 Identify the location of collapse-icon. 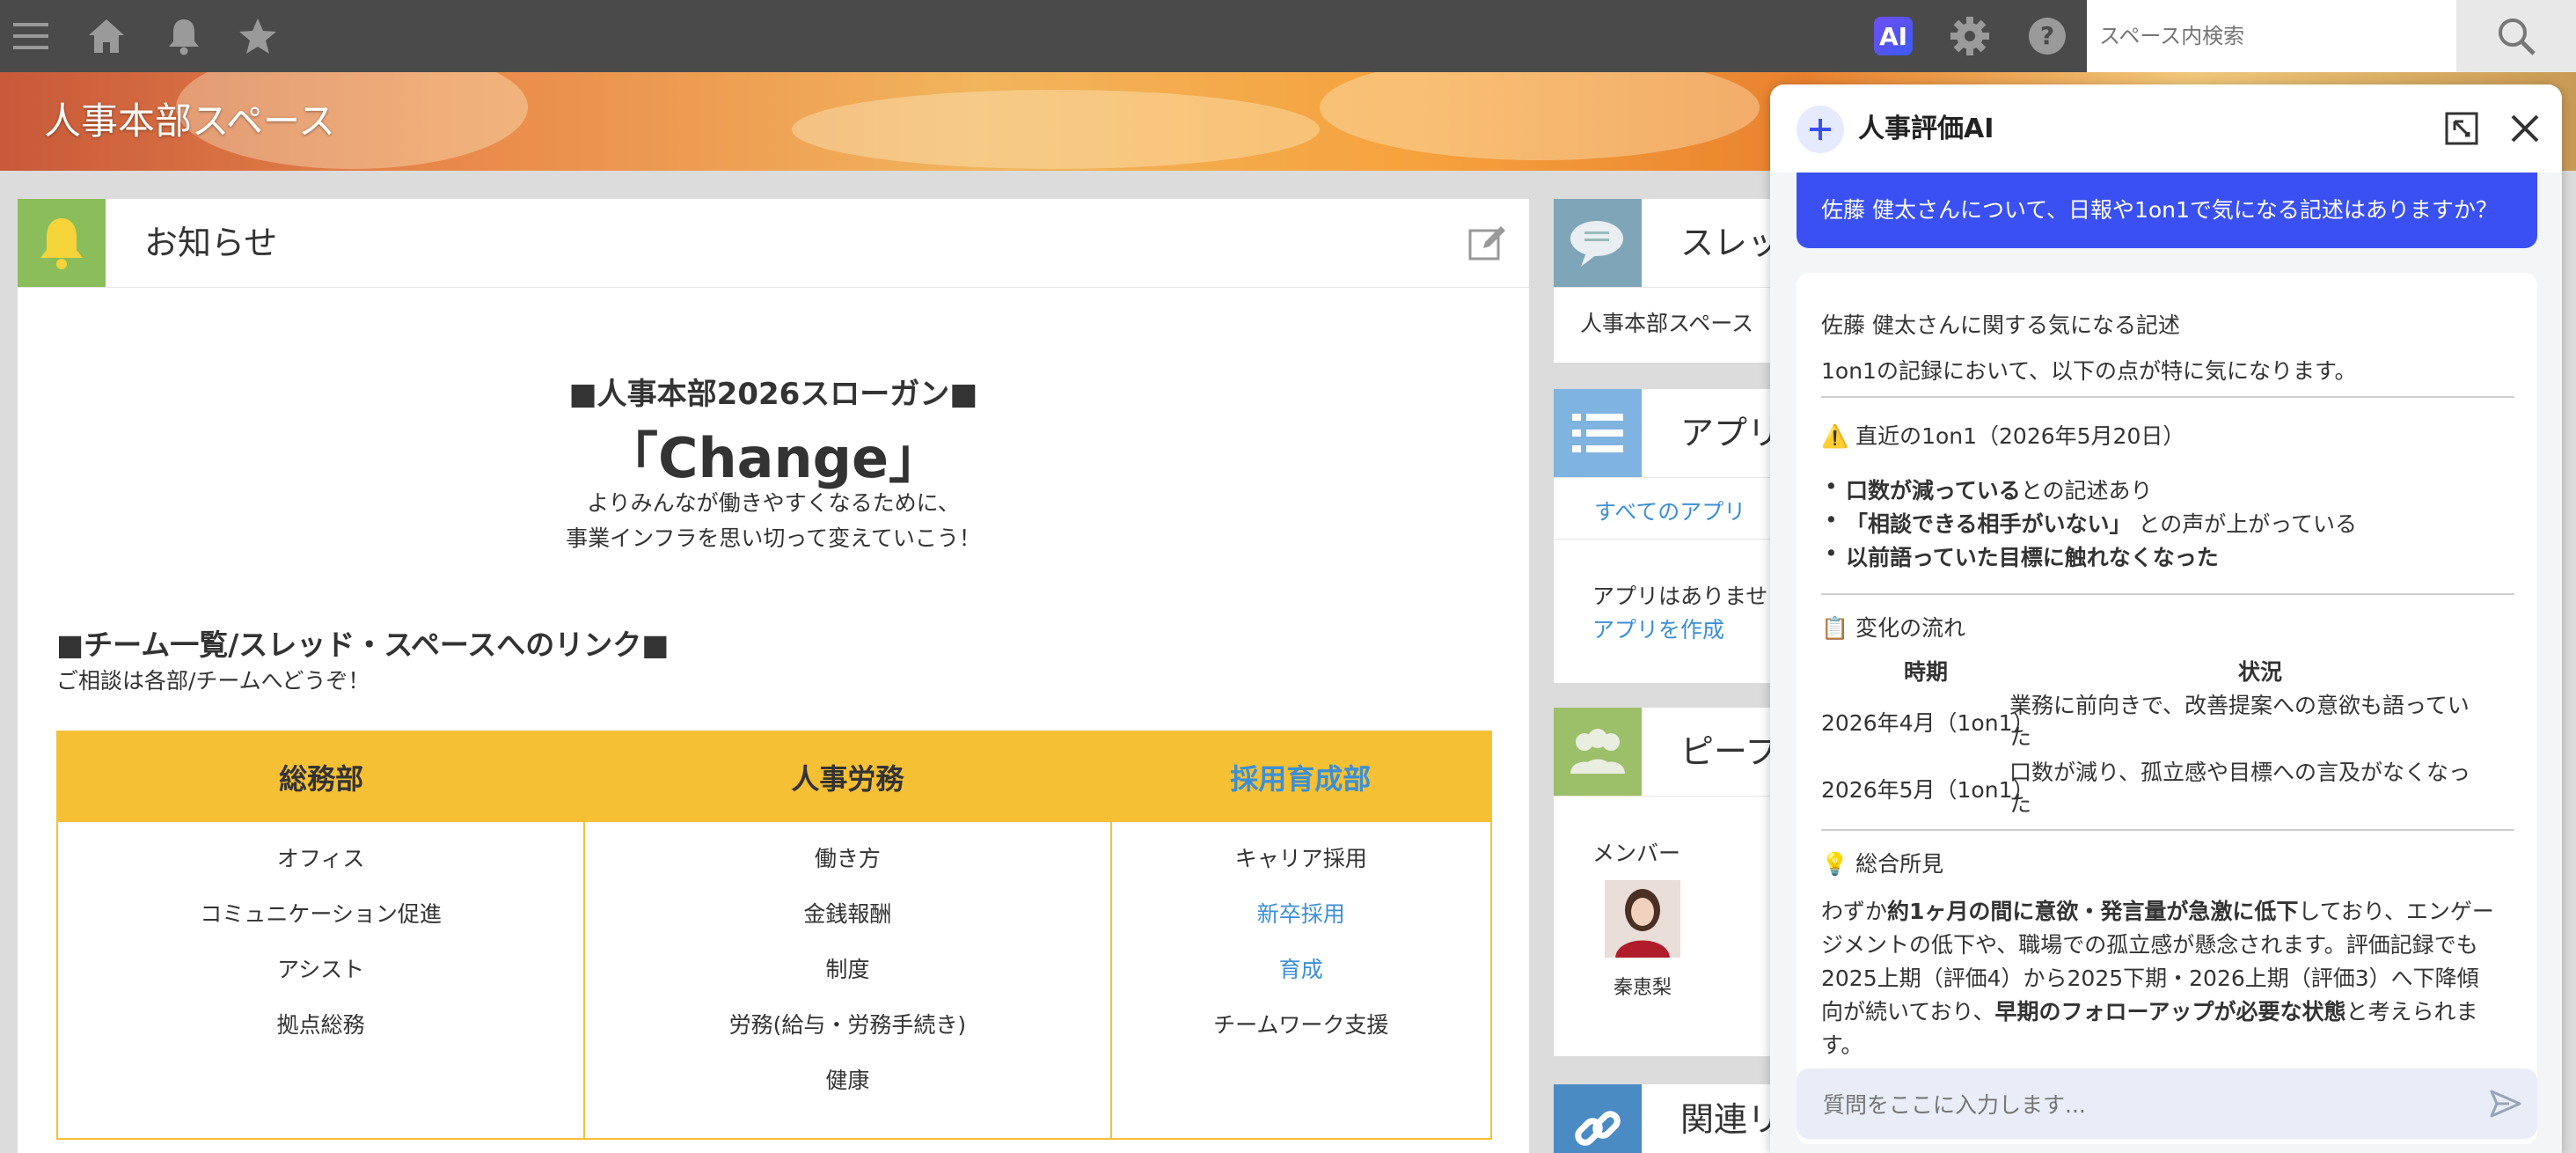
(2461, 128).